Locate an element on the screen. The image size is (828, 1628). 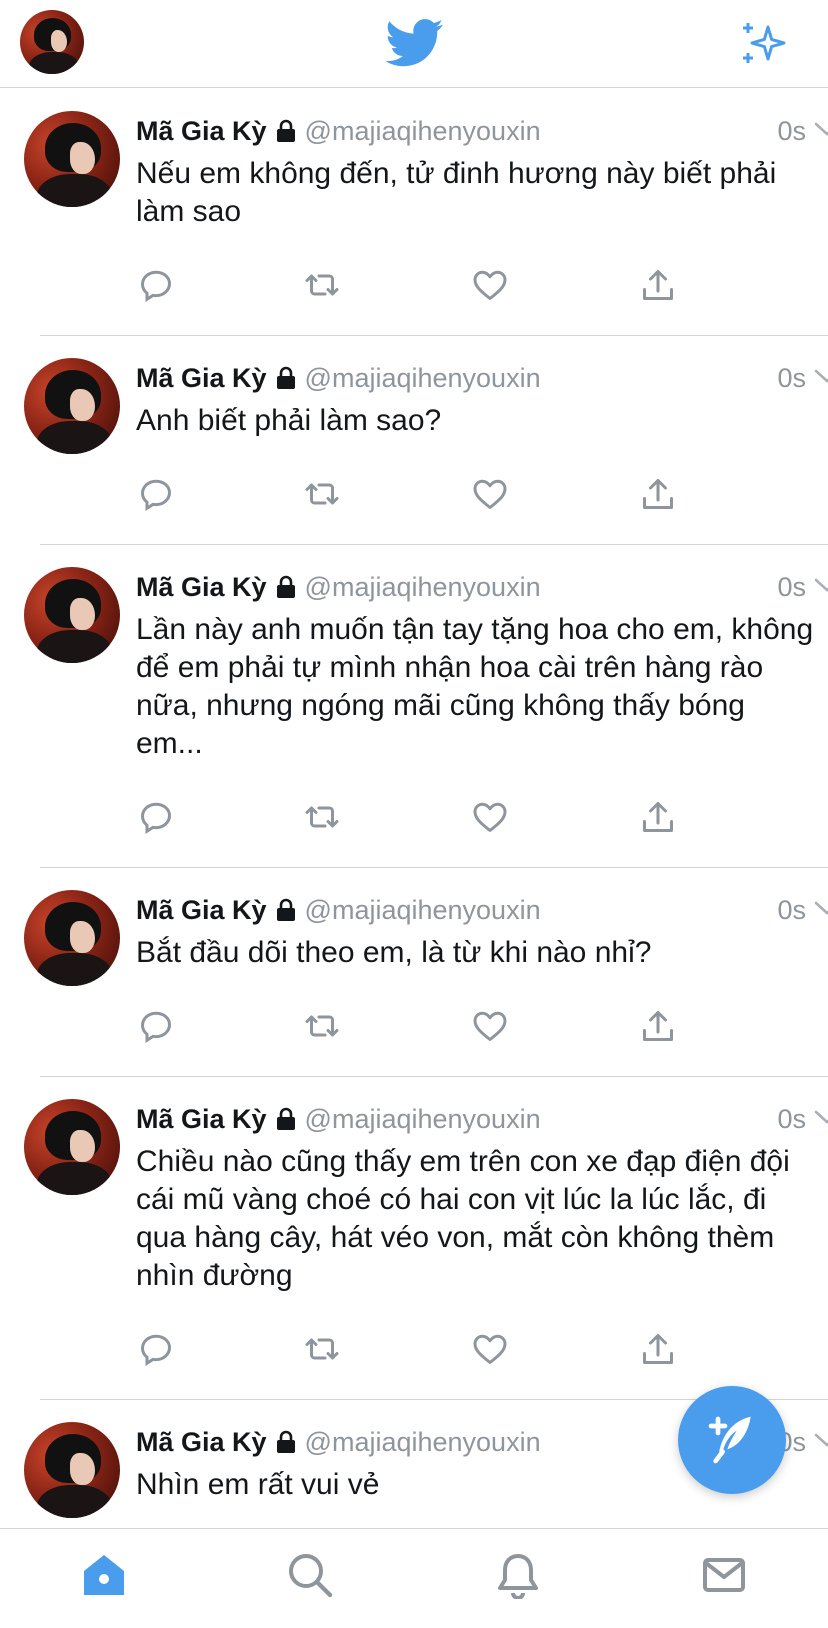
compose-icon is located at coordinates (729, 1440).